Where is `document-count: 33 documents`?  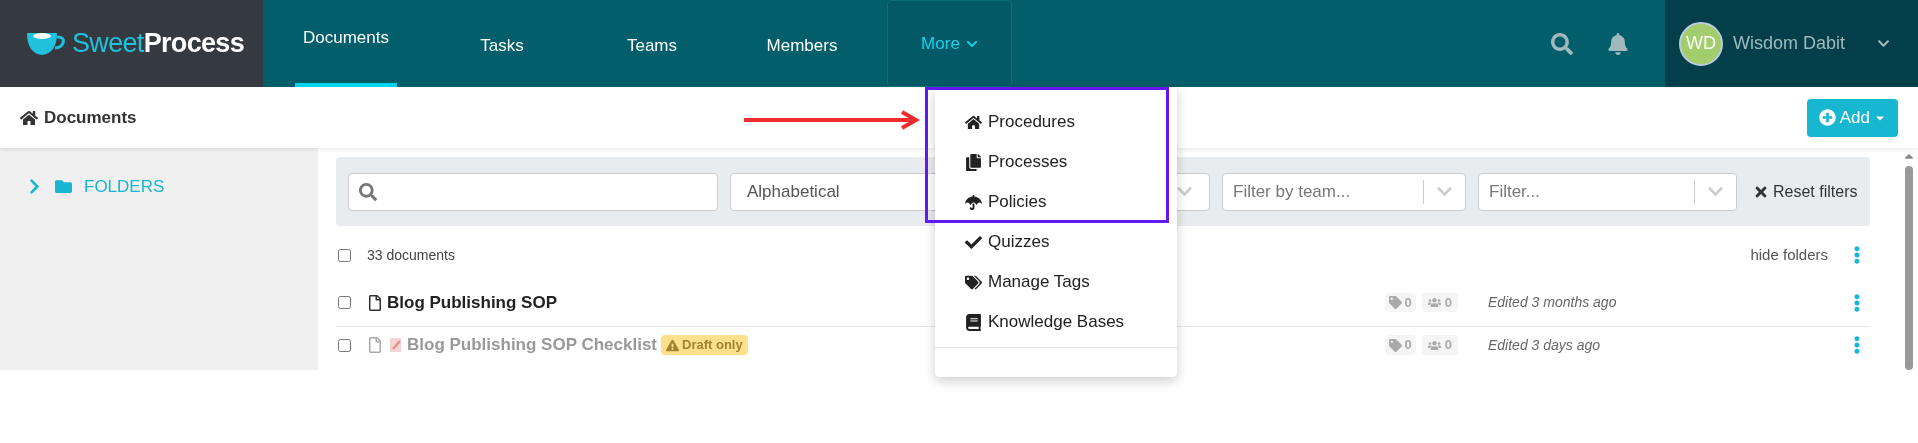
document-count: 33 documents is located at coordinates (411, 255).